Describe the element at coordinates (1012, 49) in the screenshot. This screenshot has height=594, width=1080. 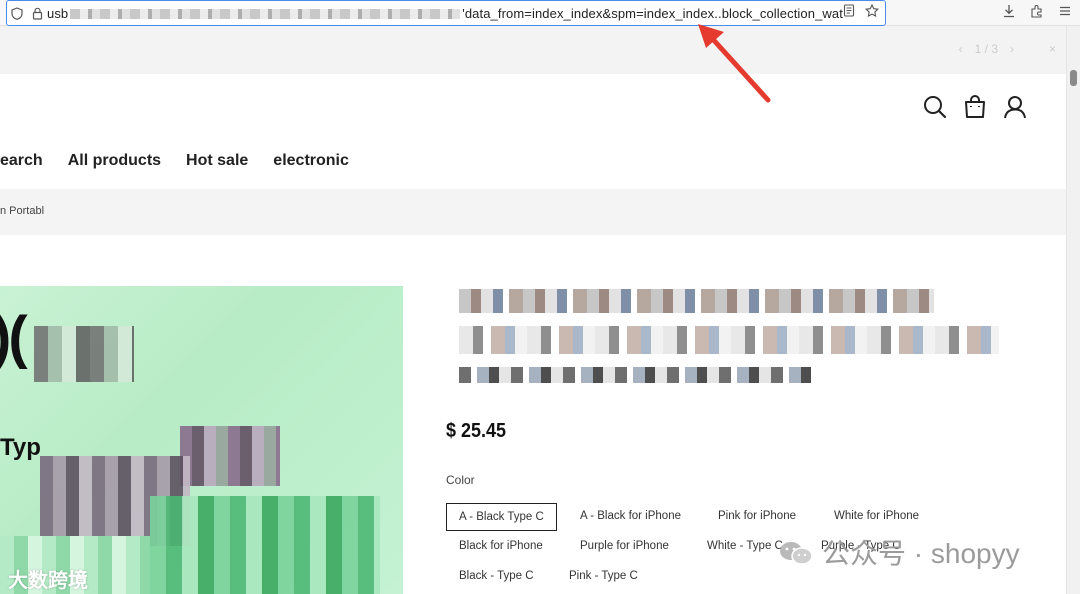
I see `chevron-right-icon: ›` at that location.